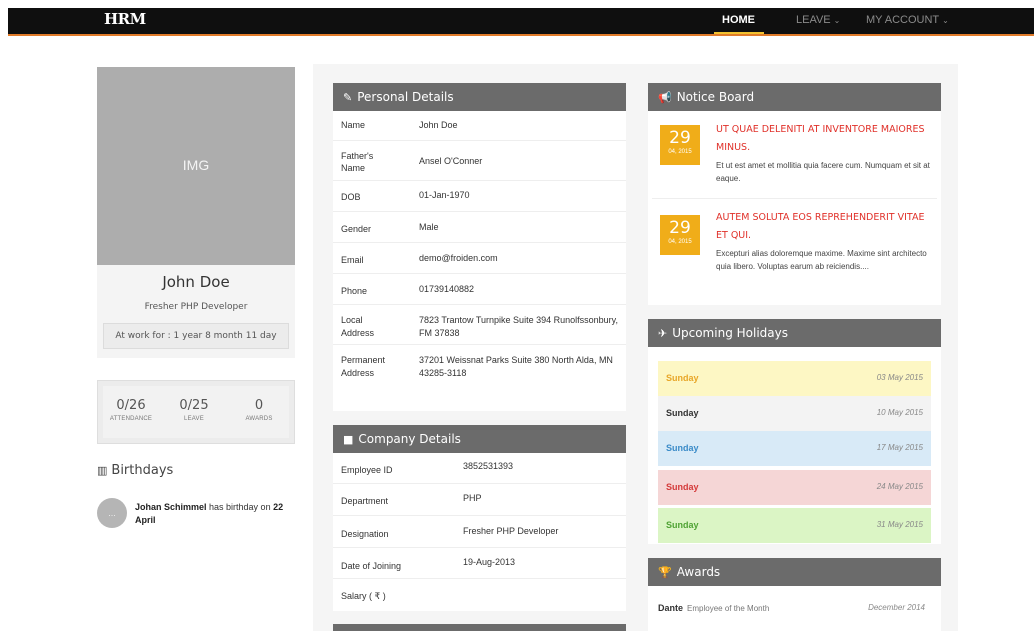  Describe the element at coordinates (196, 282) in the screenshot. I see `profile-name: John Doe` at that location.